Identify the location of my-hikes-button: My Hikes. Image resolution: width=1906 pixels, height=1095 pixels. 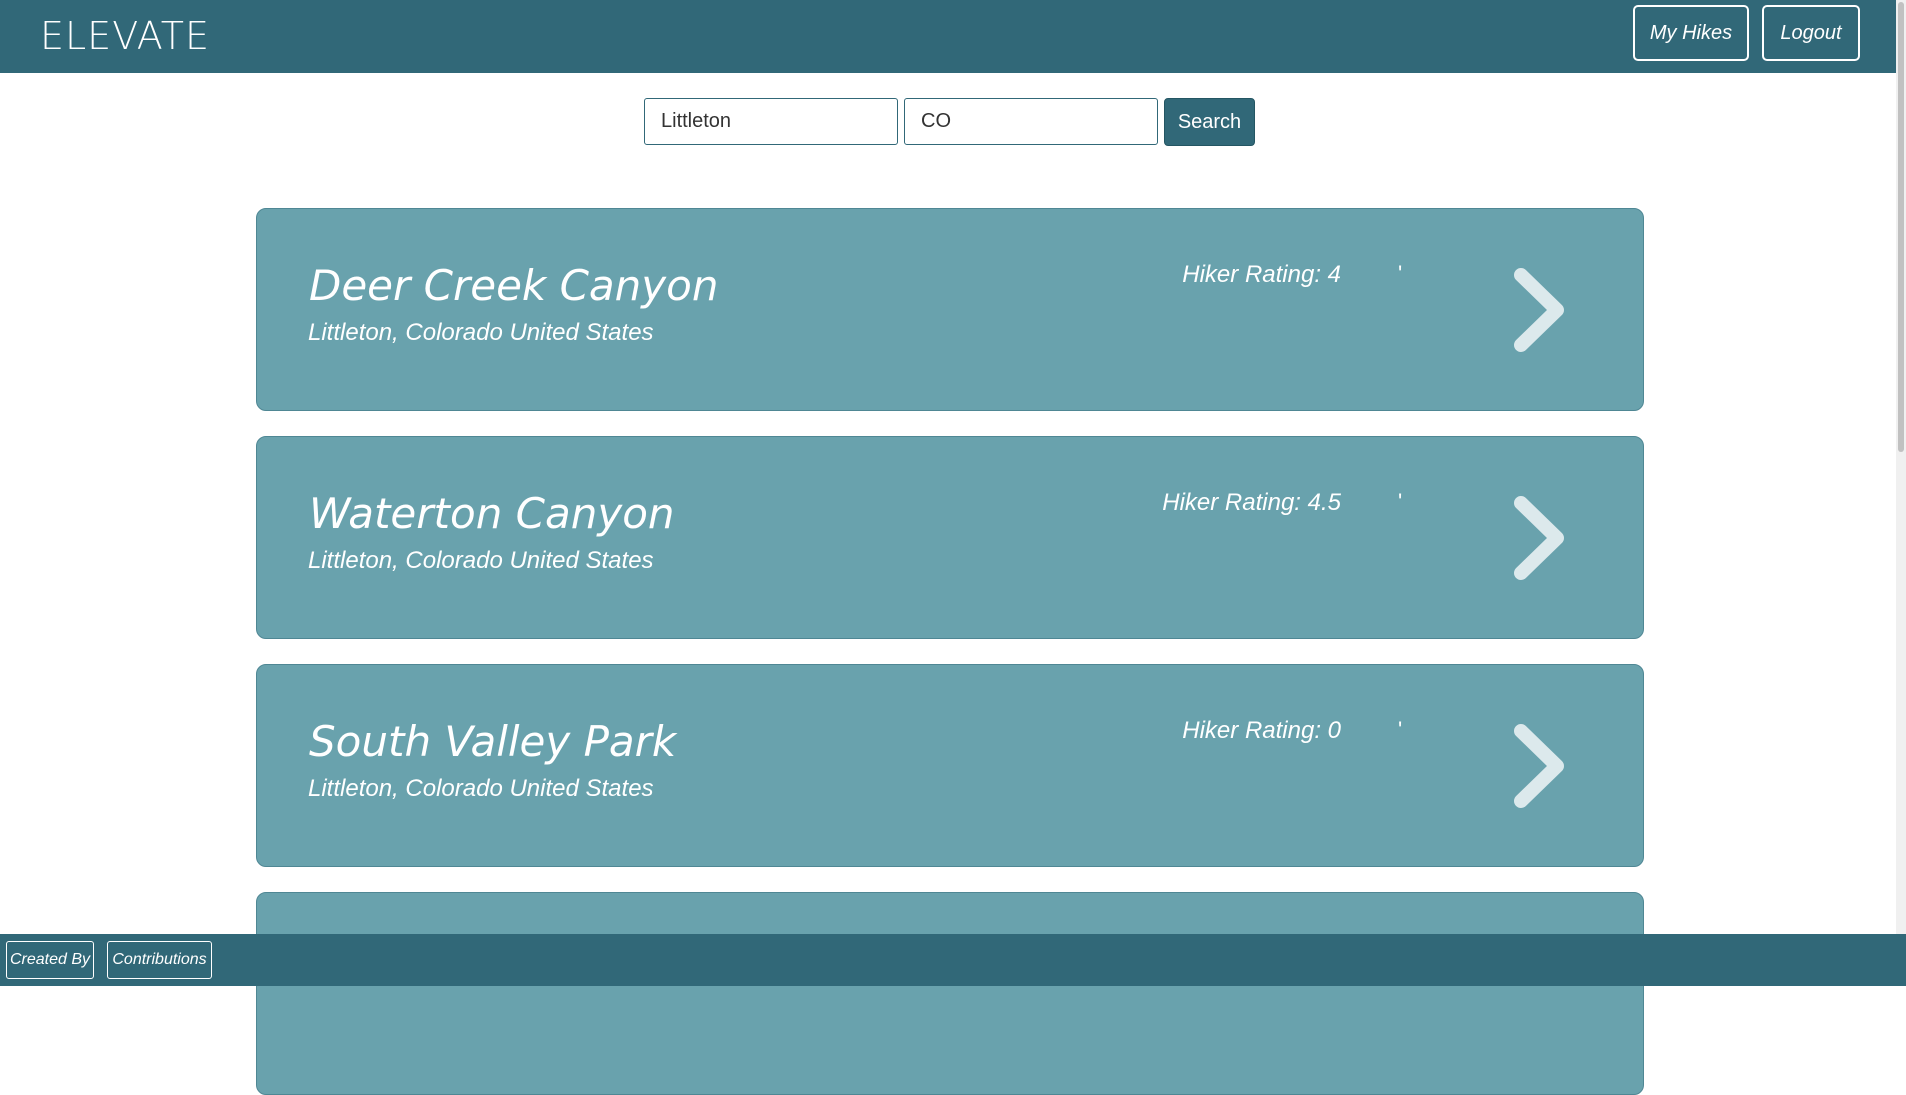
(1691, 33).